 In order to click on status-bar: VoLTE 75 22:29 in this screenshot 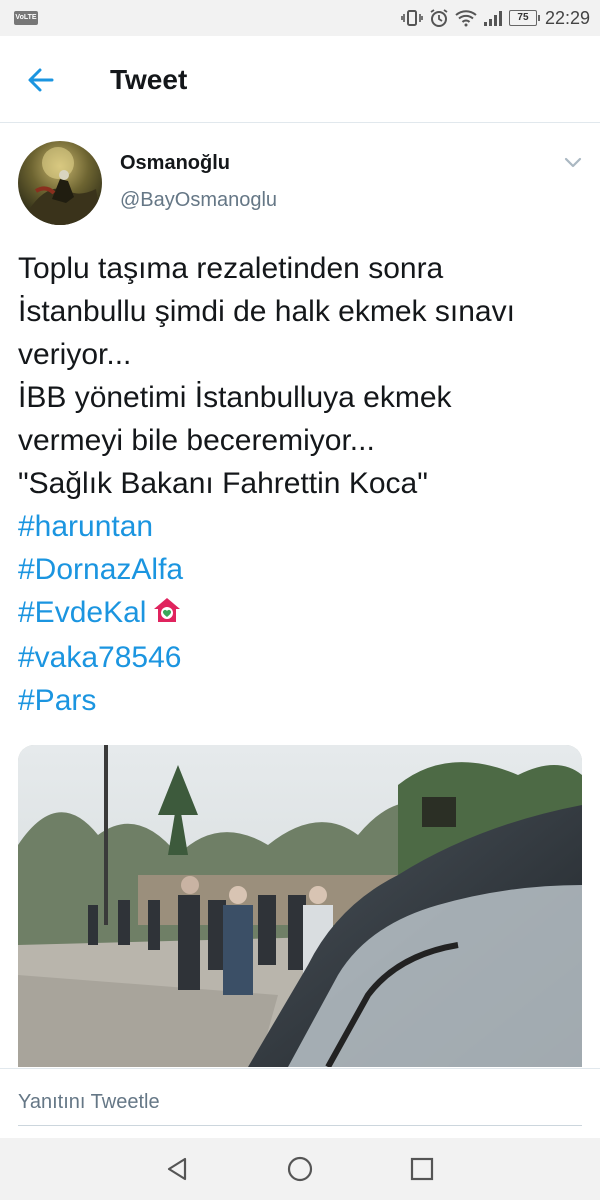, I will do `click(300, 18)`.